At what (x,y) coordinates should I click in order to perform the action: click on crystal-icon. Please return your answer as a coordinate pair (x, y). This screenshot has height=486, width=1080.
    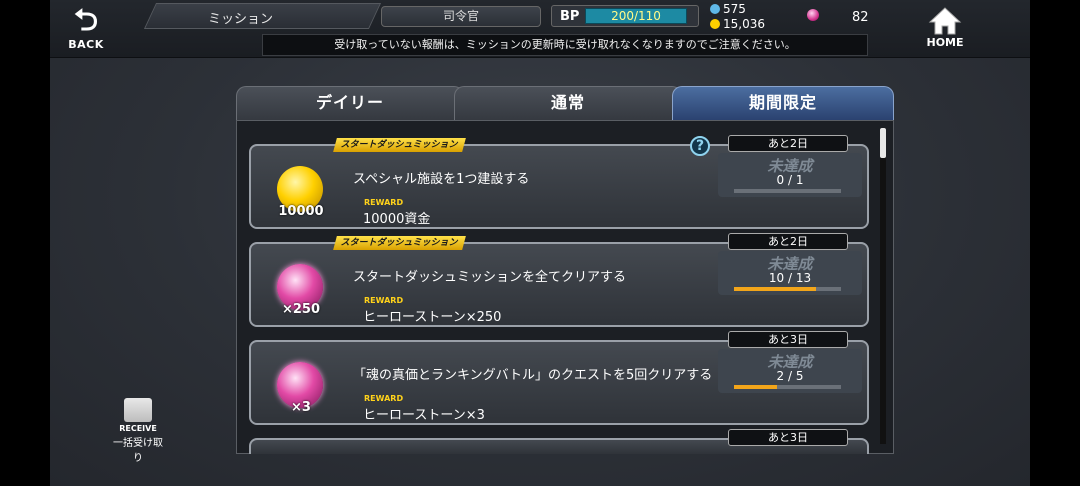
    Looking at the image, I should click on (715, 9).